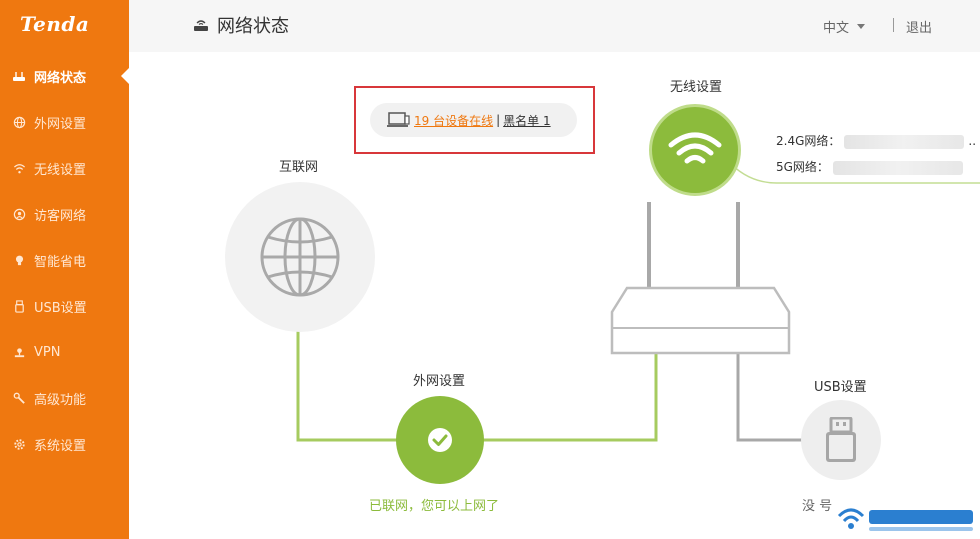  I want to click on wan-label: 外网设置, so click(439, 381).